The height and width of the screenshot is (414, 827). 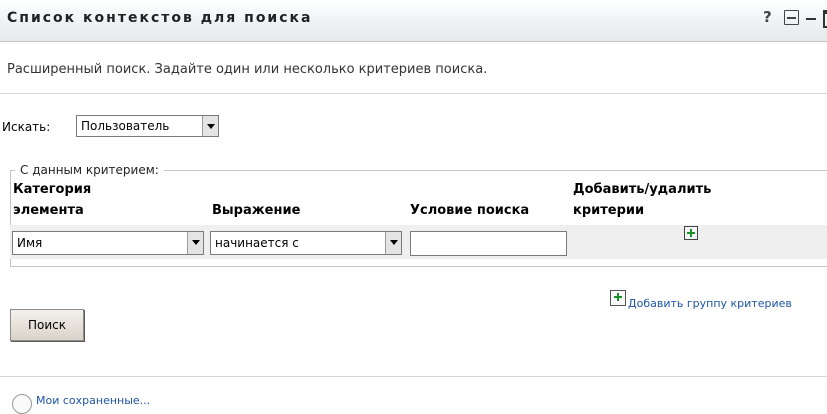 I want to click on category-select: Имя, so click(x=108, y=243).